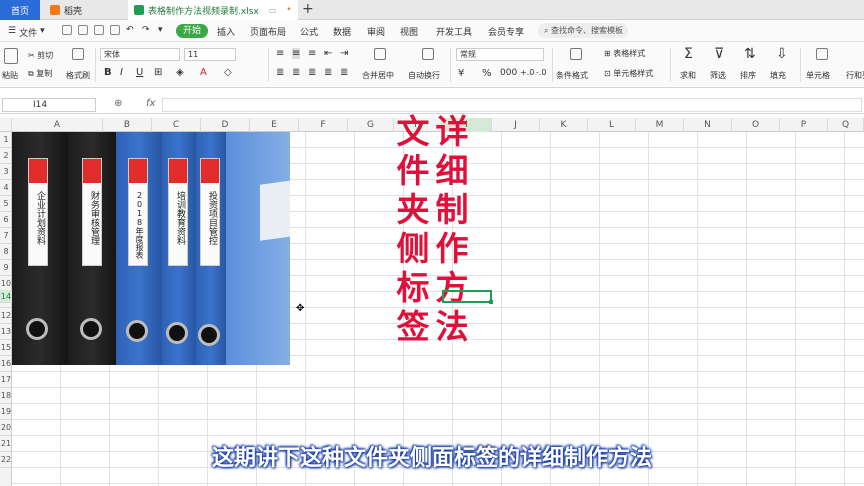  Describe the element at coordinates (748, 75) in the screenshot. I see `sort-button: 排序` at that location.